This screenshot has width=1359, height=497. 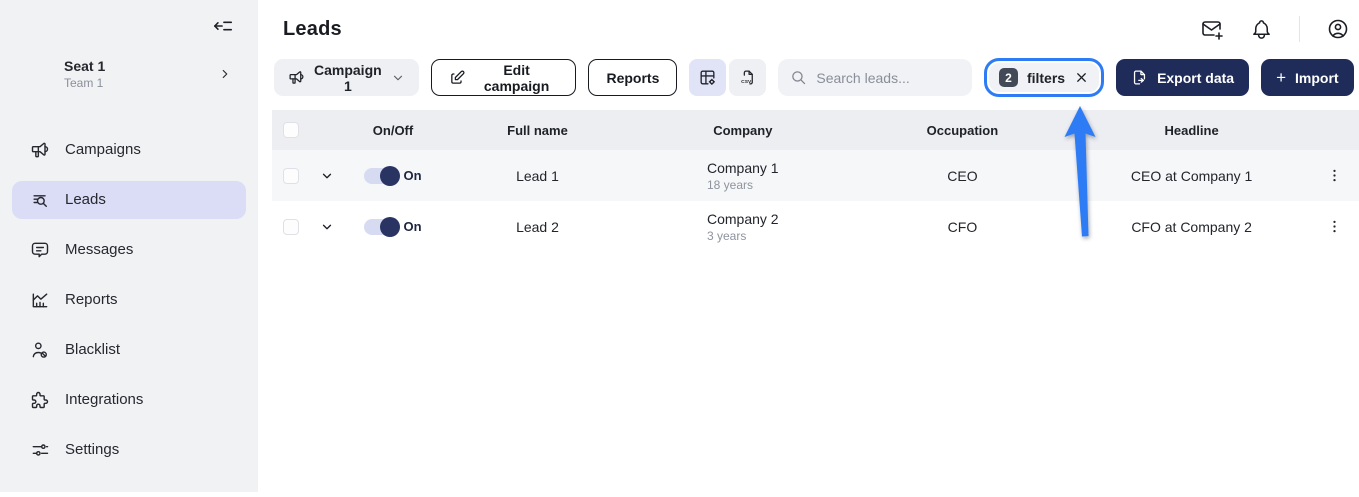 I want to click on column-header-occupation: Occupation, so click(x=962, y=130).